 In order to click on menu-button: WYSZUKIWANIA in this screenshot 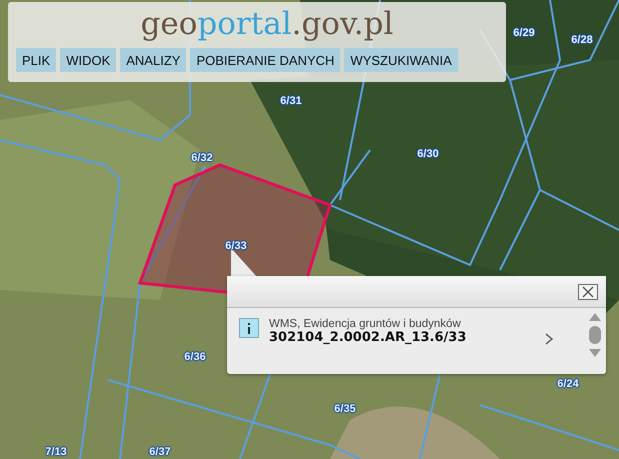, I will do `click(401, 60)`.